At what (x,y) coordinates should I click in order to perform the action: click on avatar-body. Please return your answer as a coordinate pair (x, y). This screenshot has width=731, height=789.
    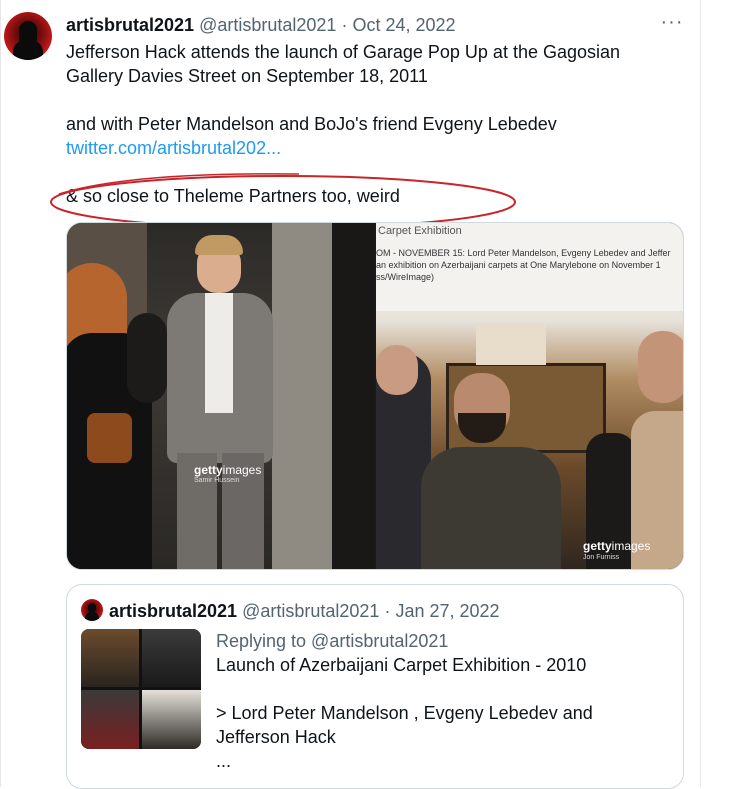
    Looking at the image, I should click on (28, 50).